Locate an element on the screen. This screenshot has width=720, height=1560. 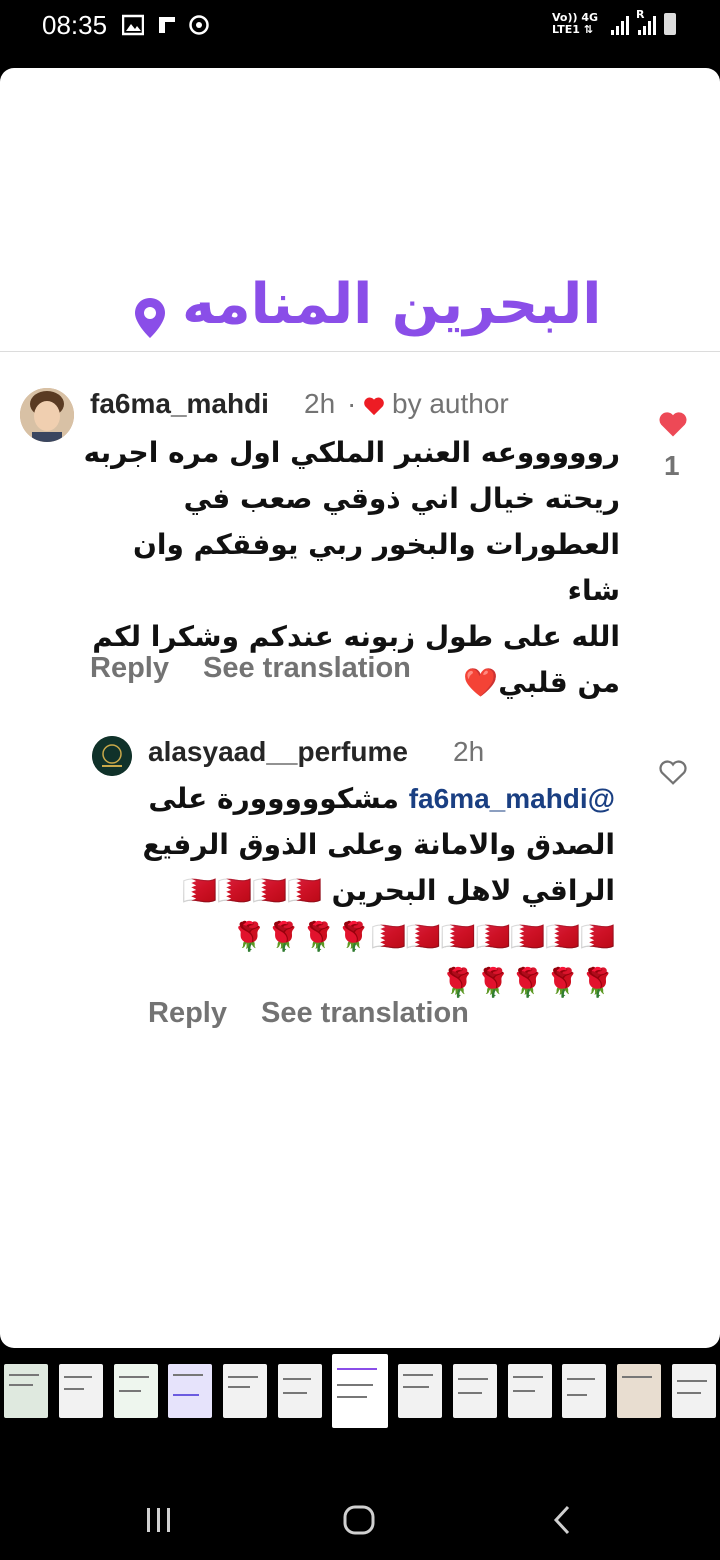
like-heart-icon is located at coordinates (673, 424).